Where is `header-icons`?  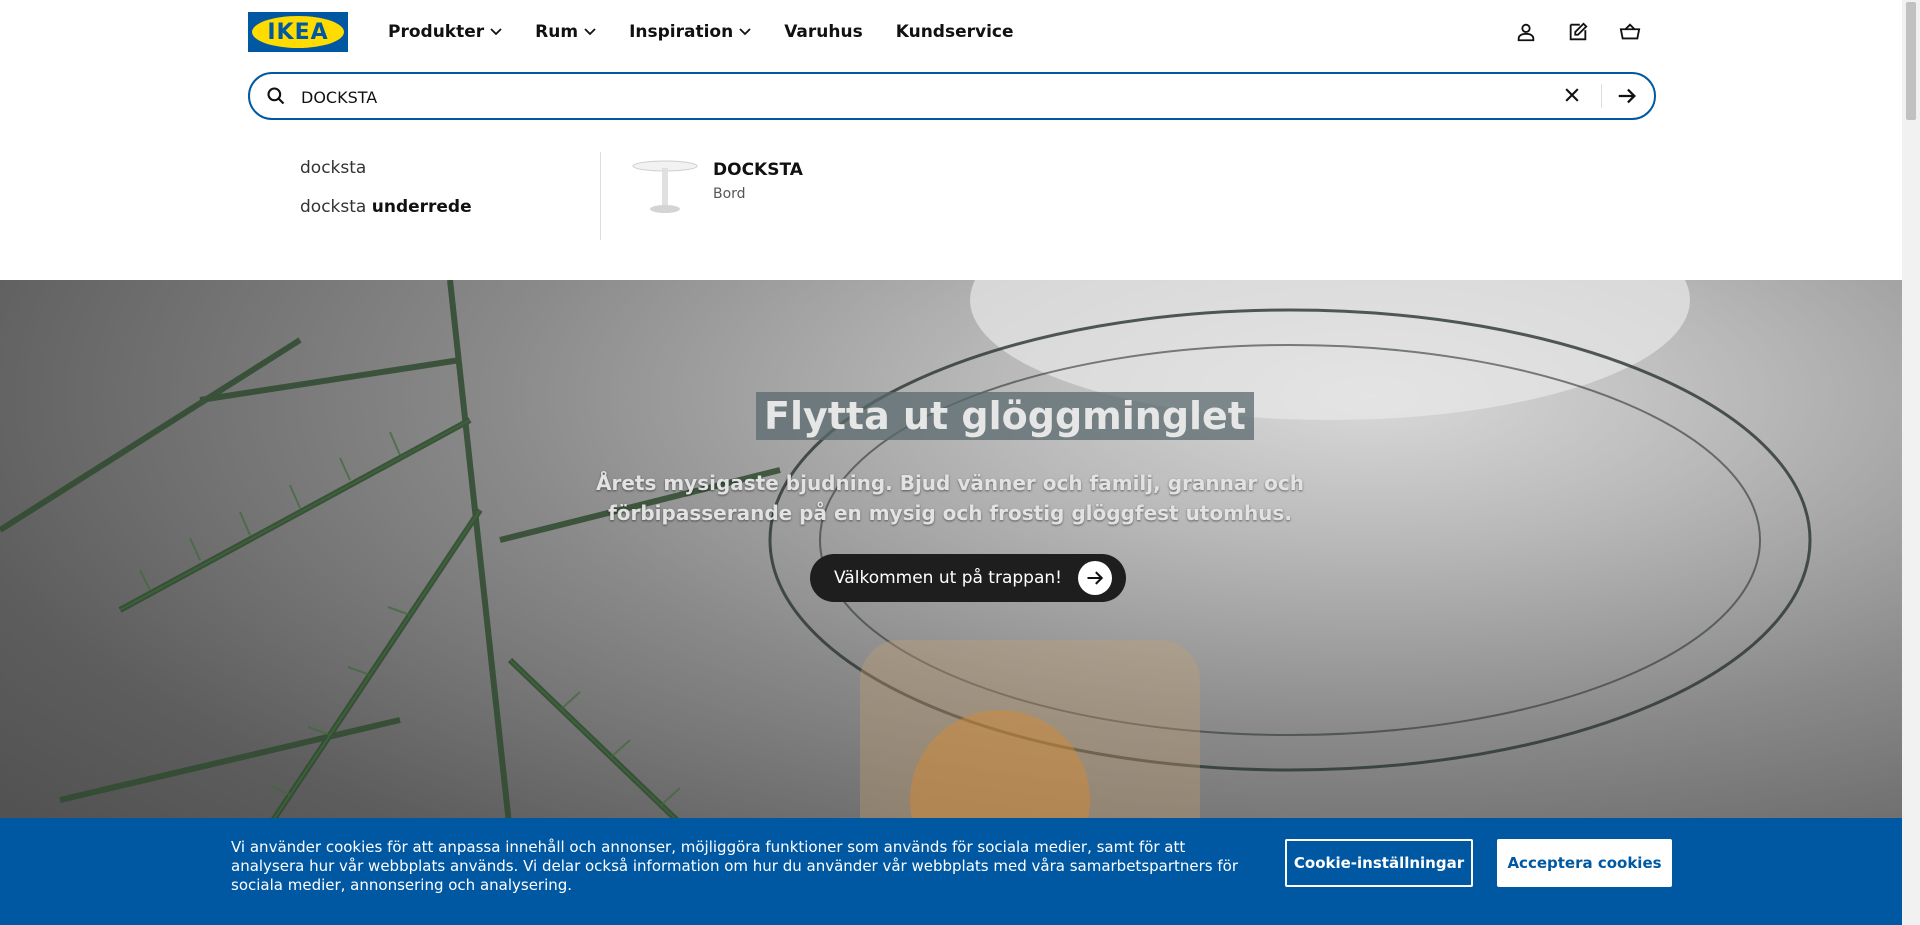
header-icons is located at coordinates (1590, 32).